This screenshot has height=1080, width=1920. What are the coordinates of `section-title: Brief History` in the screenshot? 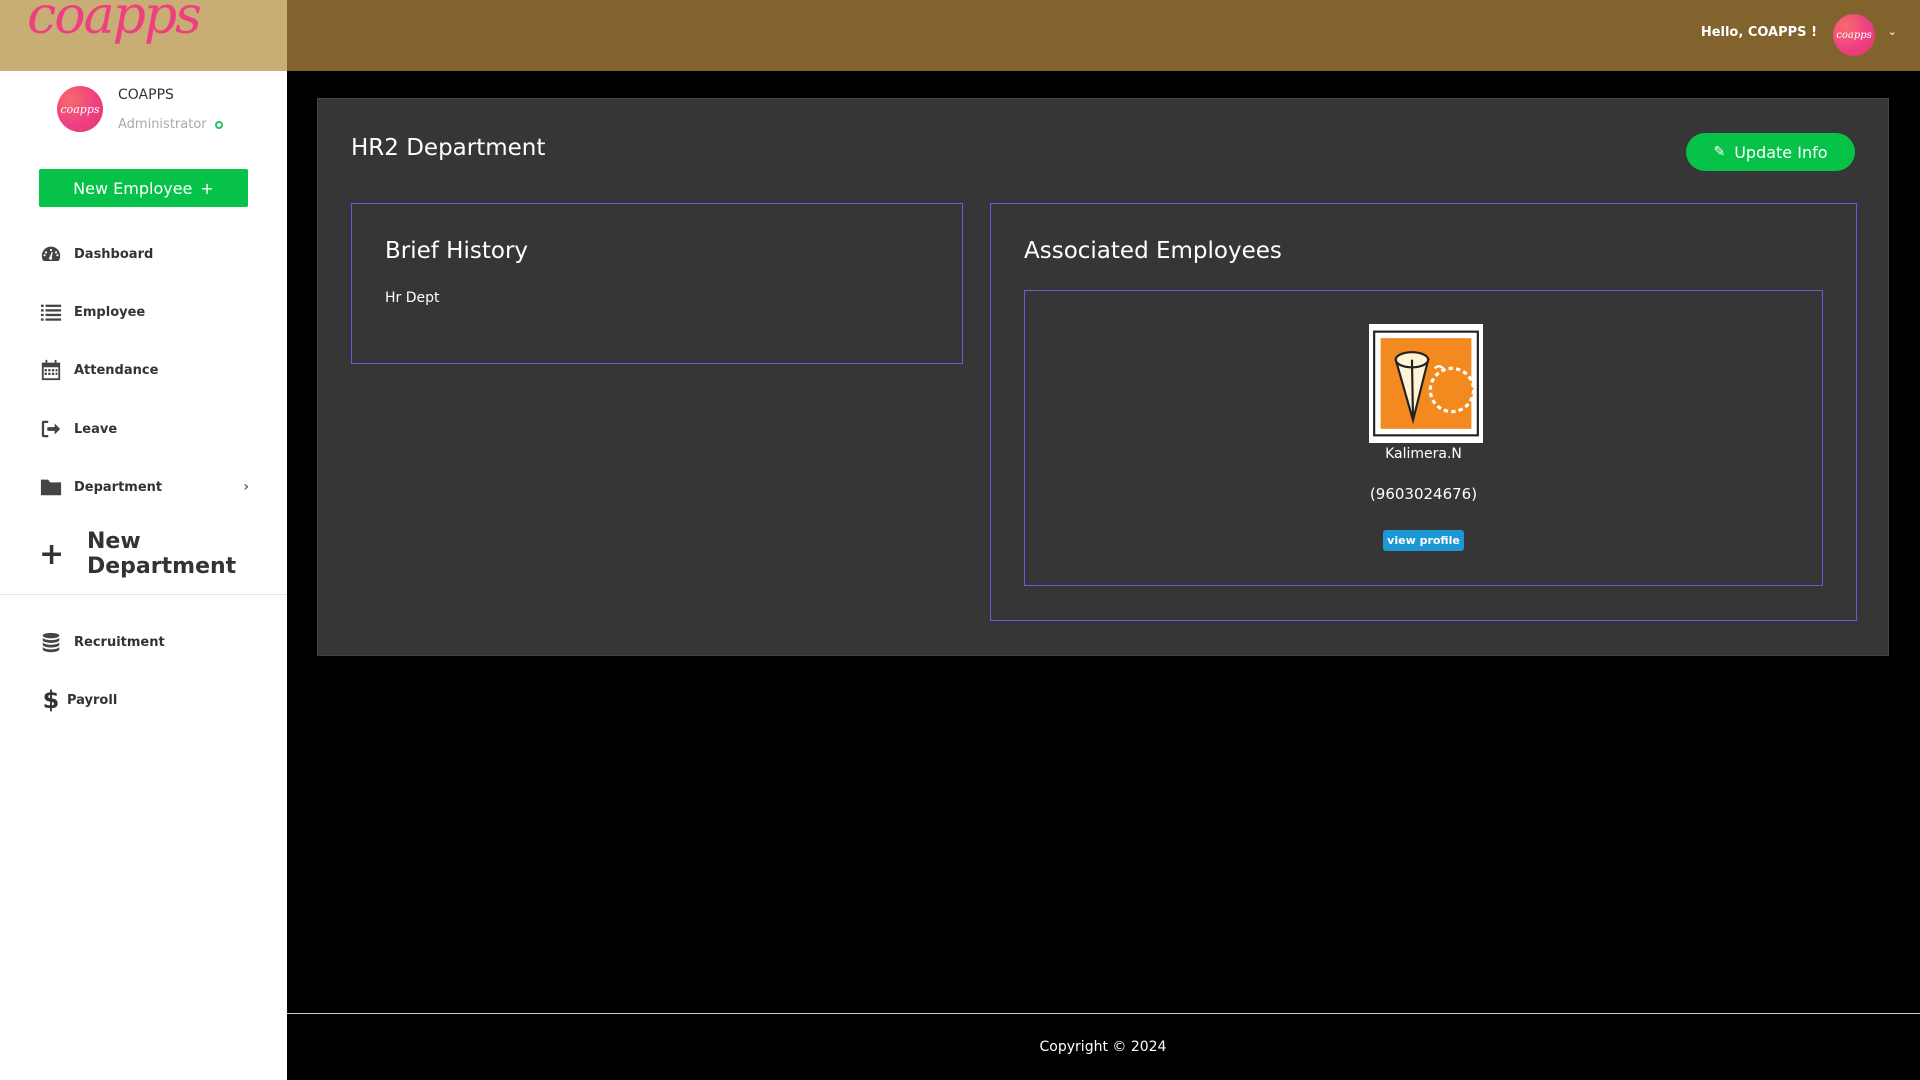 It's located at (457, 251).